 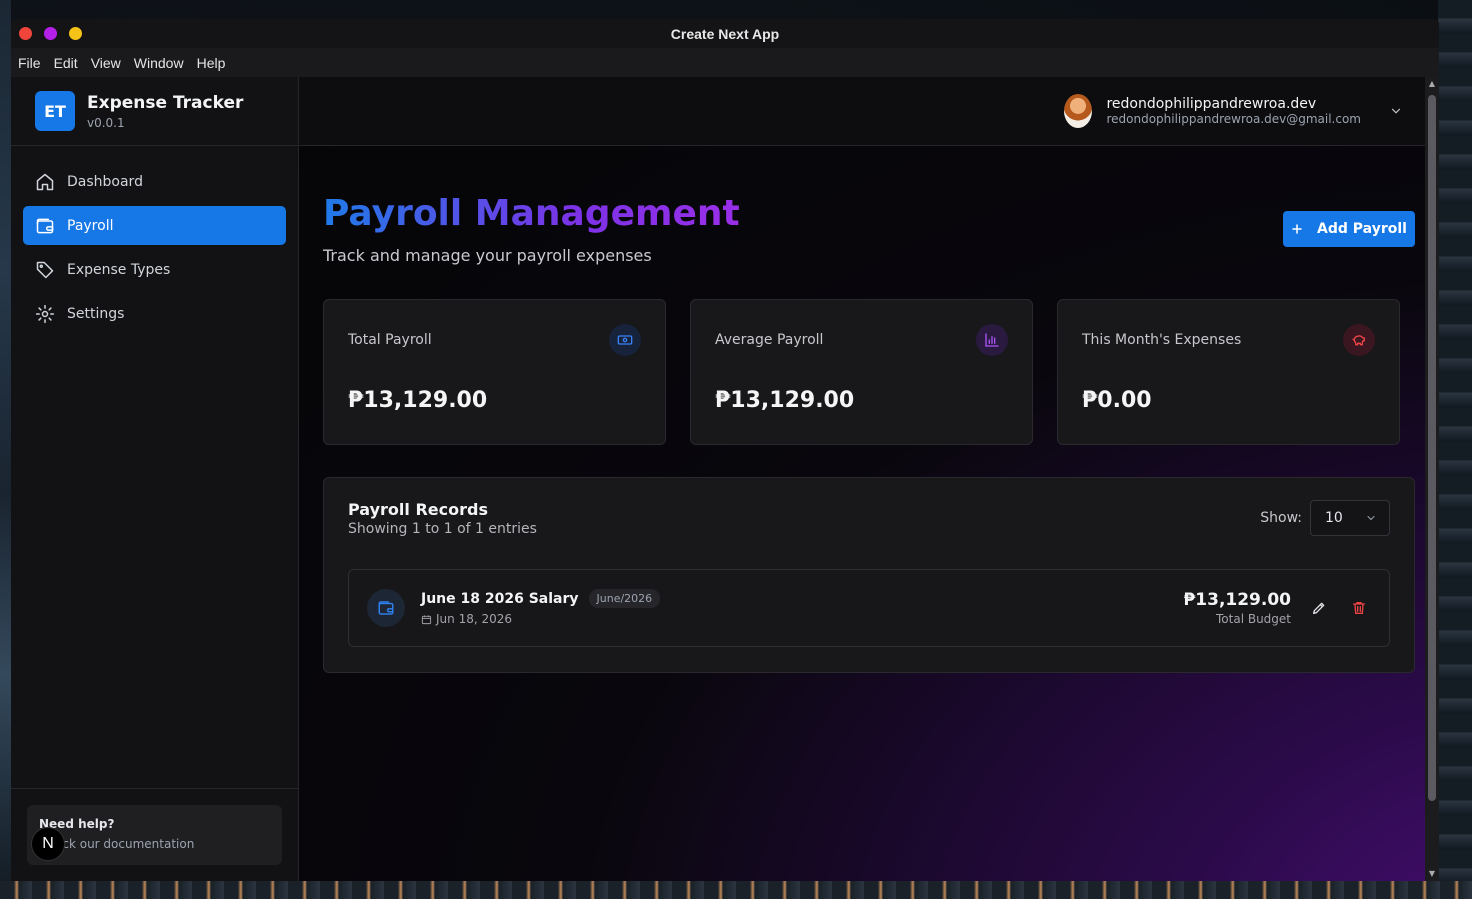 What do you see at coordinates (211, 63) in the screenshot?
I see `menu-help: Help` at bounding box center [211, 63].